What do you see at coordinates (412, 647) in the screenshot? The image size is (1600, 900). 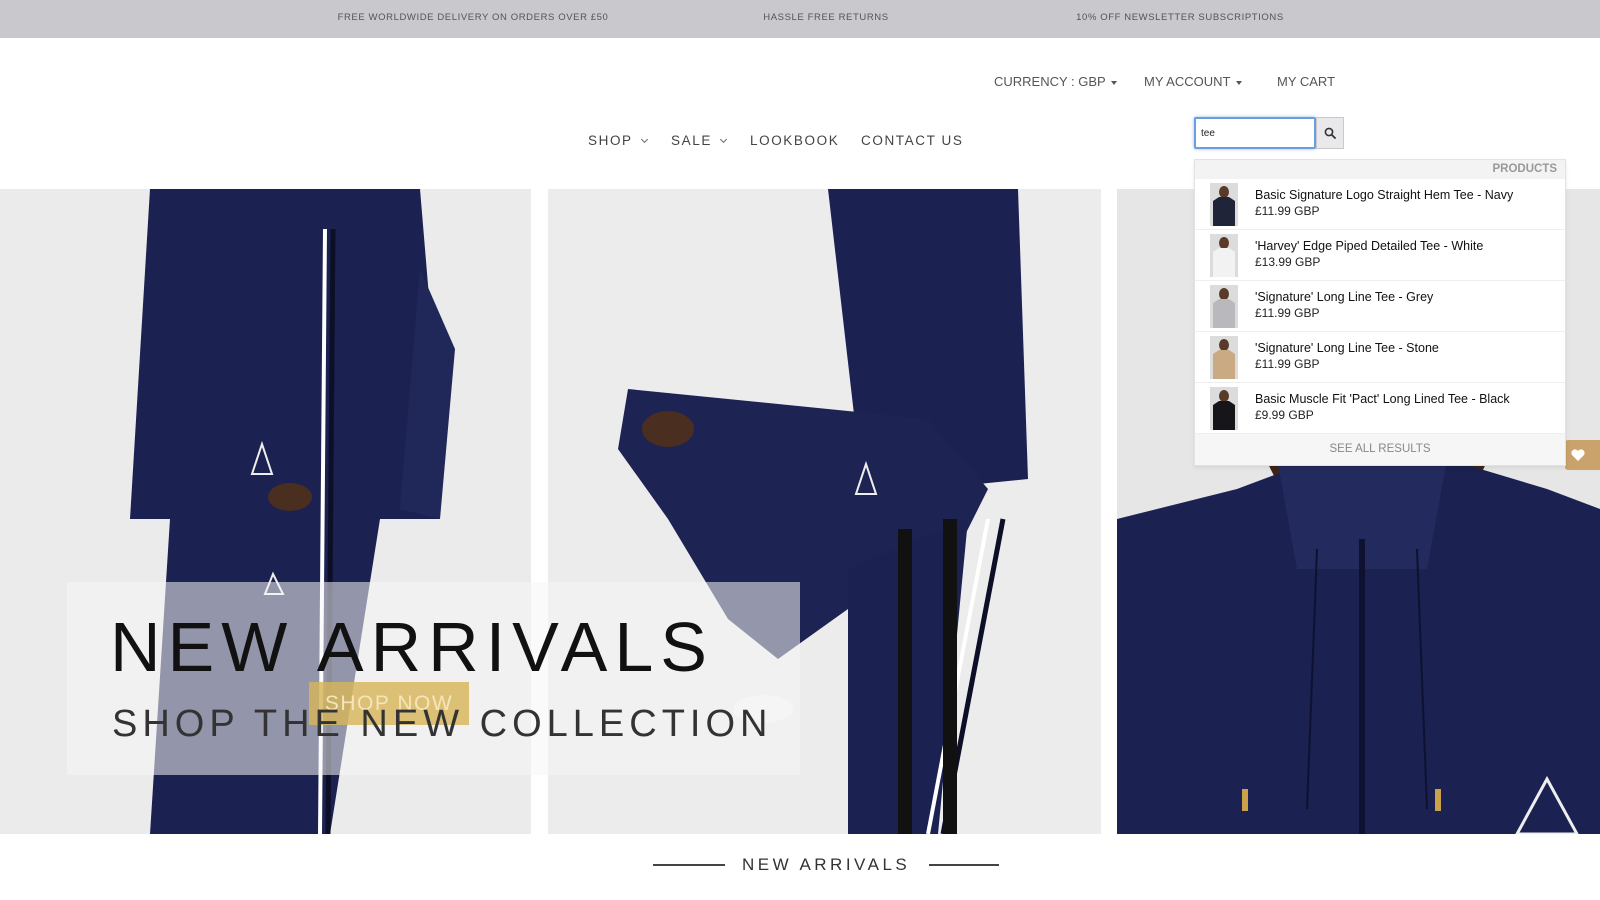 I see `hero-title: NEW ARRIVALS` at bounding box center [412, 647].